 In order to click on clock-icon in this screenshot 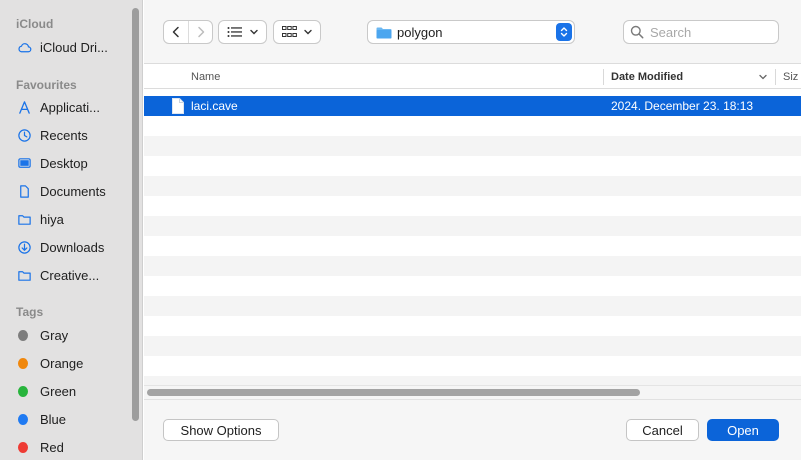, I will do `click(24, 135)`.